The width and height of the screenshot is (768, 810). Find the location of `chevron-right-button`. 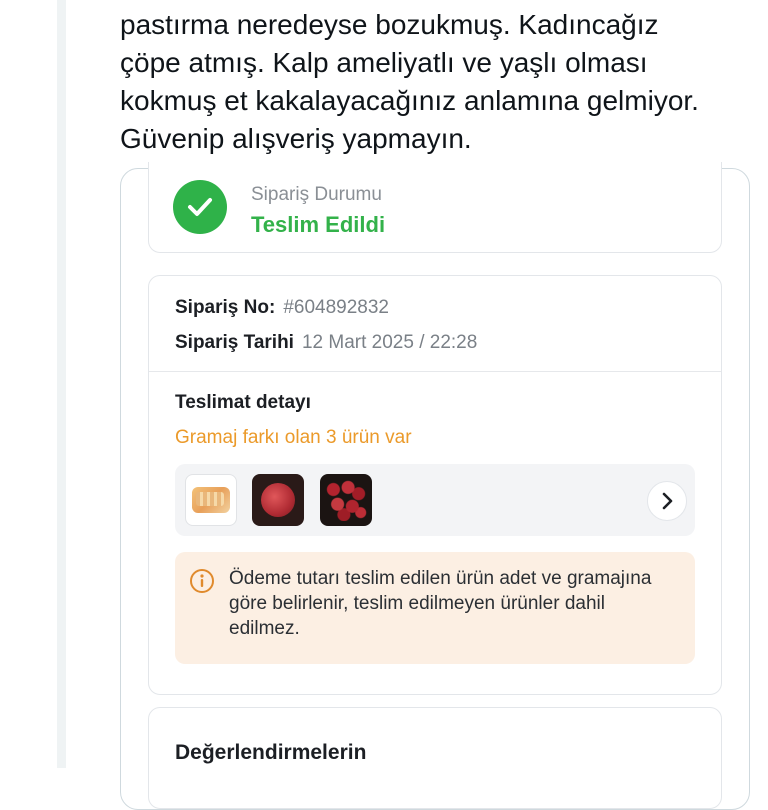

chevron-right-button is located at coordinates (667, 501).